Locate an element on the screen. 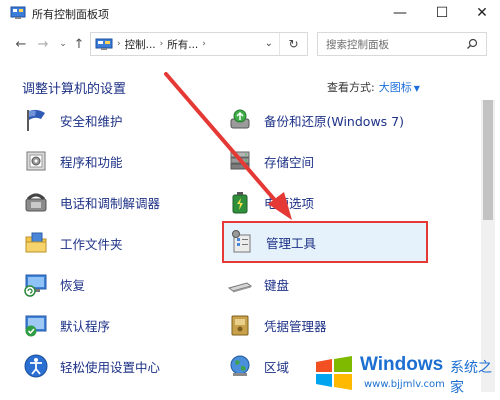 This screenshot has height=400, width=500. refresh-button: ↻ is located at coordinates (293, 44).